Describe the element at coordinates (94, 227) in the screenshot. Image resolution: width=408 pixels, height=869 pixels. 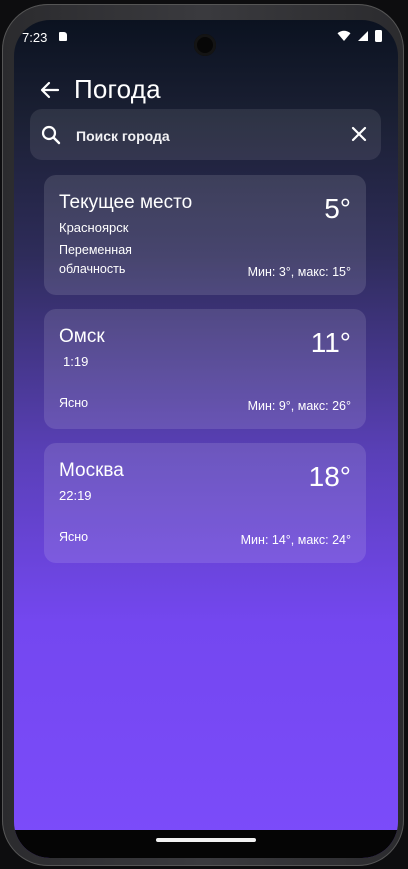
I see `city-subtitle: Красноярск` at that location.